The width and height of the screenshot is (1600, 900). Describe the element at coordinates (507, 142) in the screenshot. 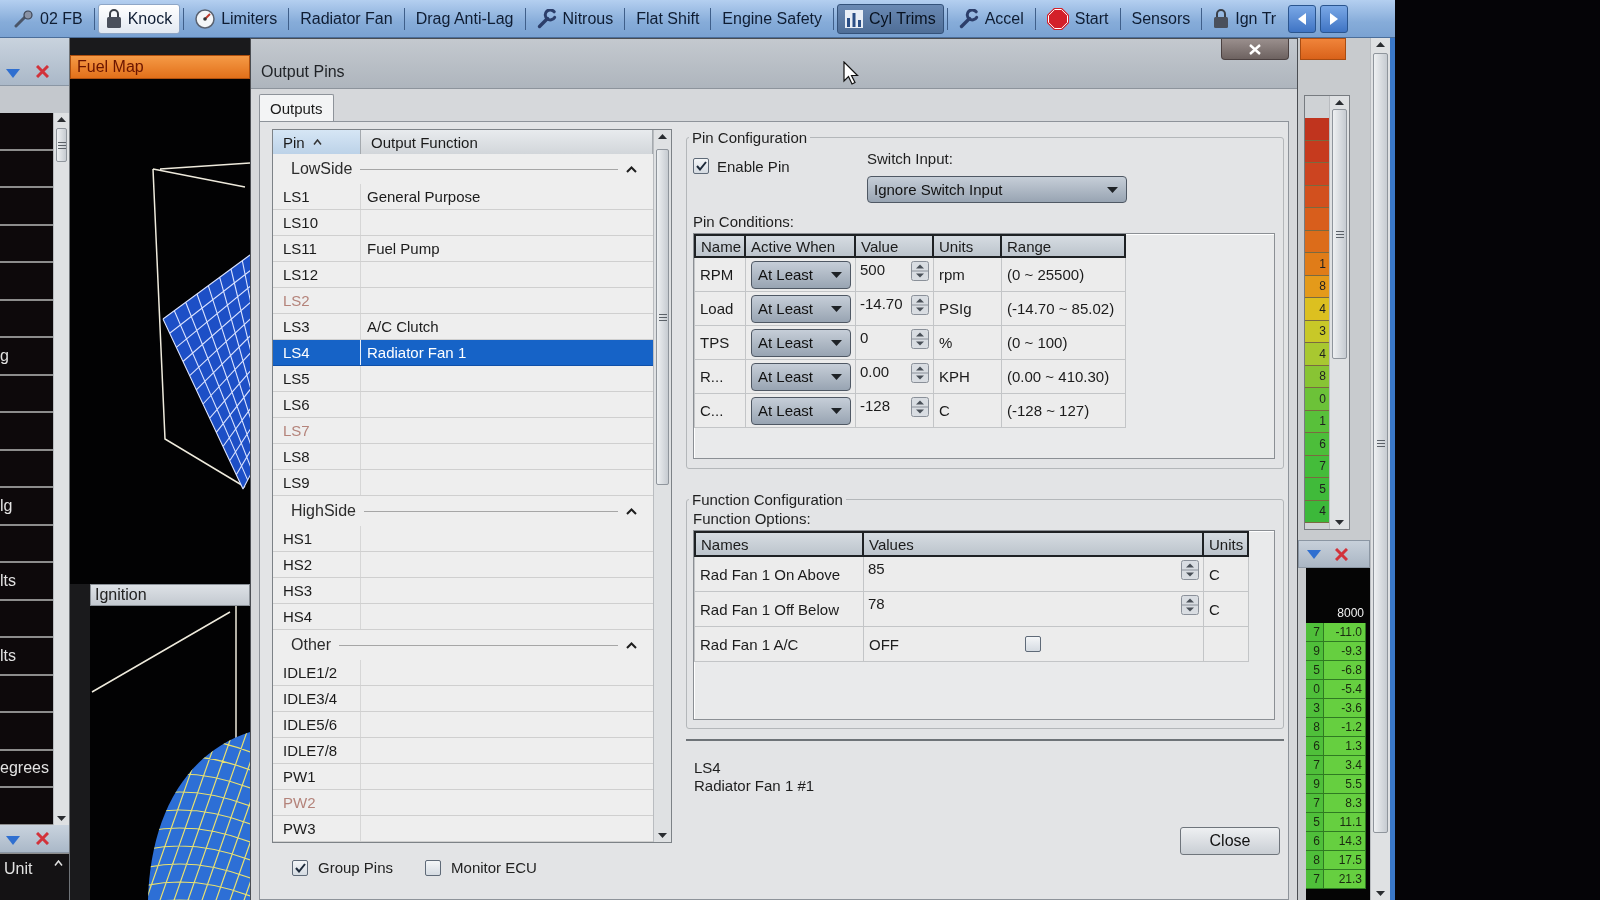

I see `column-header: Output Function` at that location.